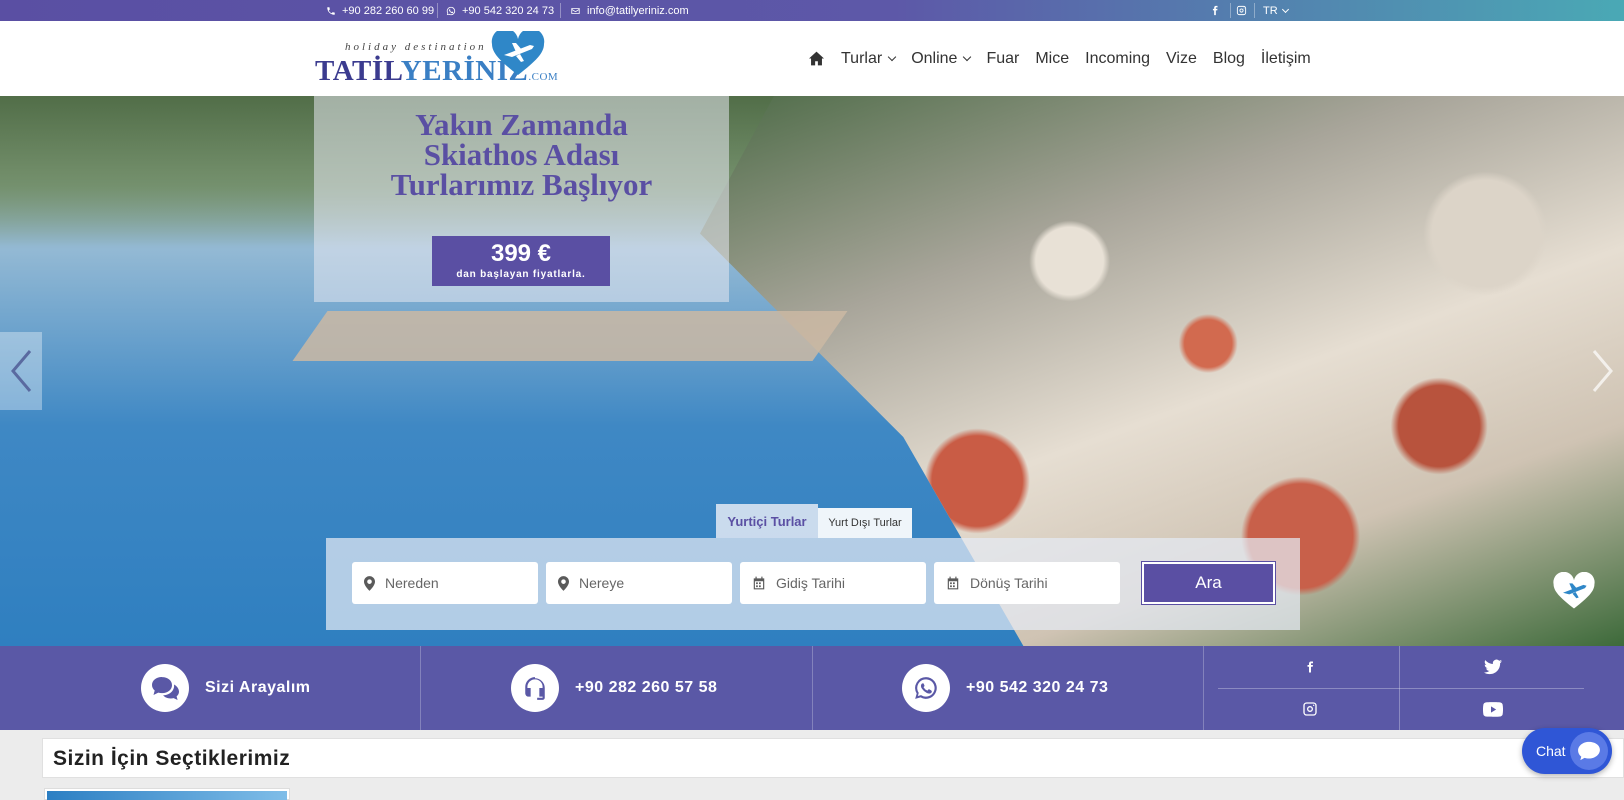  What do you see at coordinates (445, 583) in the screenshot?
I see `from-field: Nereden` at bounding box center [445, 583].